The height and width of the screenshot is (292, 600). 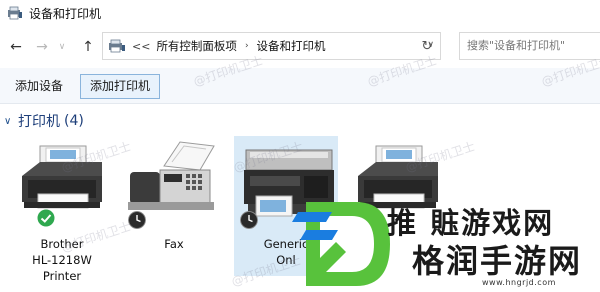 I want to click on logo-url-text: www.hngrjd.com, so click(x=519, y=282).